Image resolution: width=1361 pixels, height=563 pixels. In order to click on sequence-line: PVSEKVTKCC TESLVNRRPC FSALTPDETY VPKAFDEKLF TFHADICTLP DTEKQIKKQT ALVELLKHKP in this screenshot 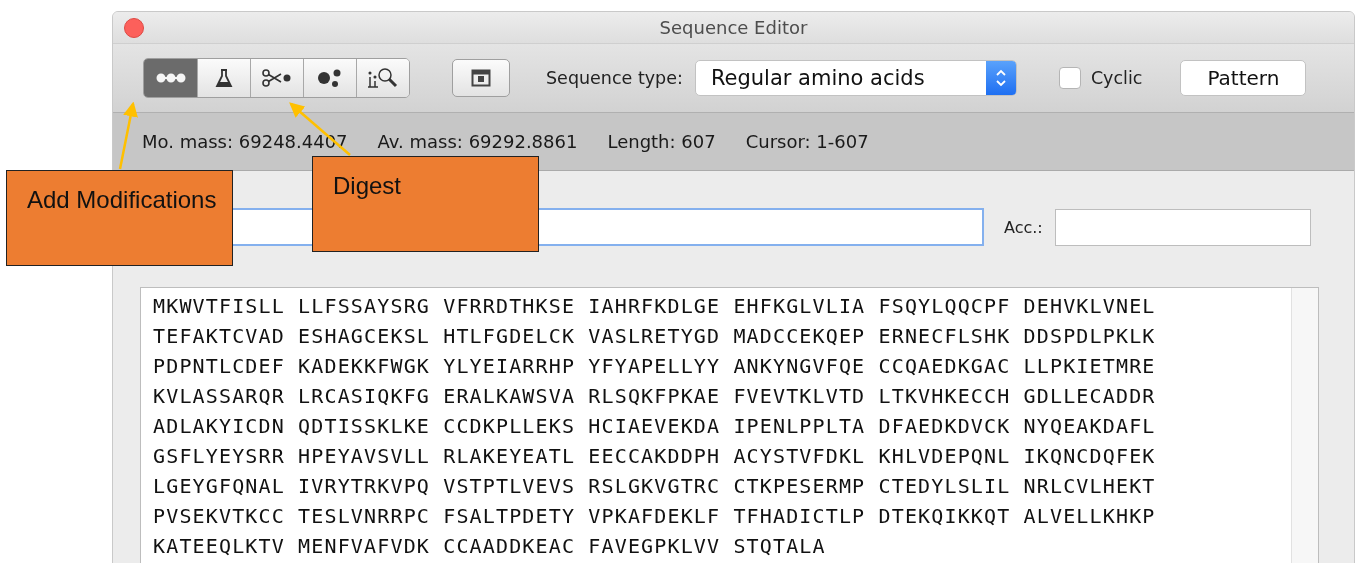, I will do `click(655, 516)`.